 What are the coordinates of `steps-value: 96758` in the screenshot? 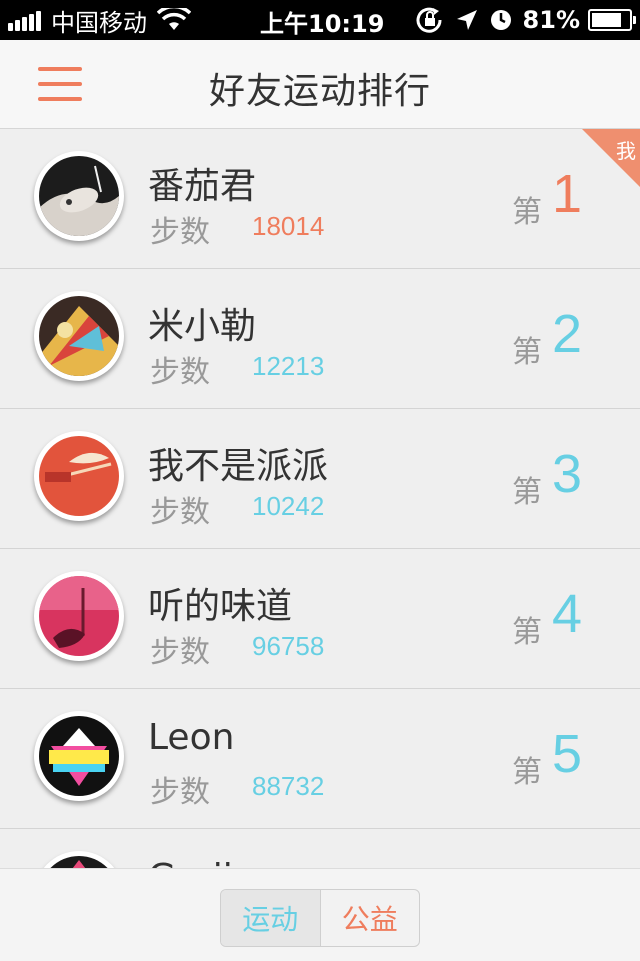 It's located at (288, 646).